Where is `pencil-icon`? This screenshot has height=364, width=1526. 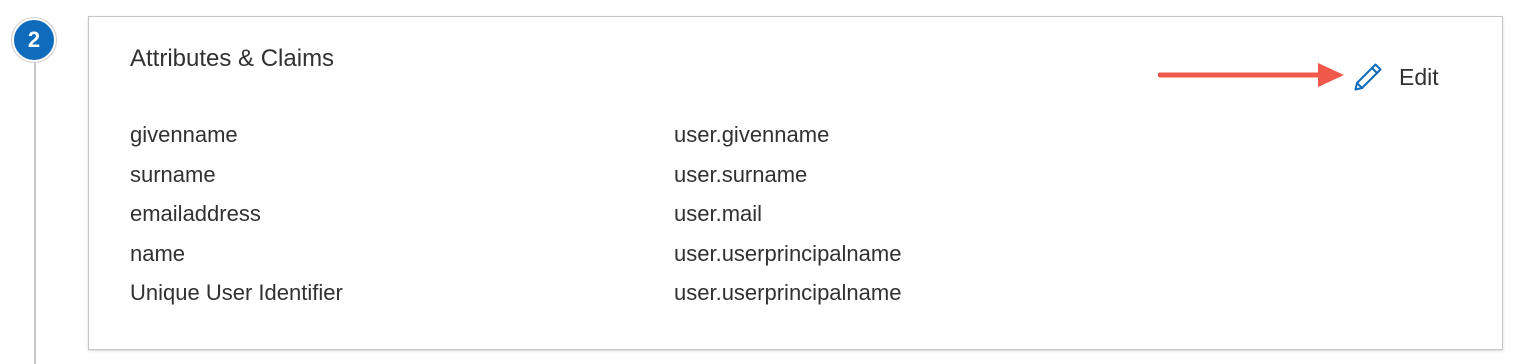 pencil-icon is located at coordinates (1368, 77).